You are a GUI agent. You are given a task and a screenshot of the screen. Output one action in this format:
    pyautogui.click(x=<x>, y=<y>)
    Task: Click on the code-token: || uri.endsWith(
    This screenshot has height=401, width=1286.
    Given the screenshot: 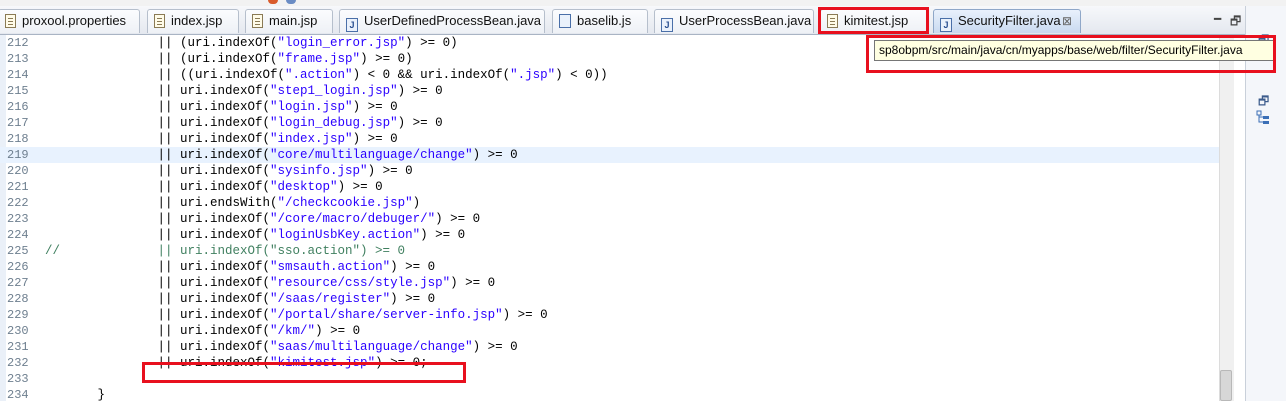 What is the action you would take?
    pyautogui.click(x=161, y=203)
    